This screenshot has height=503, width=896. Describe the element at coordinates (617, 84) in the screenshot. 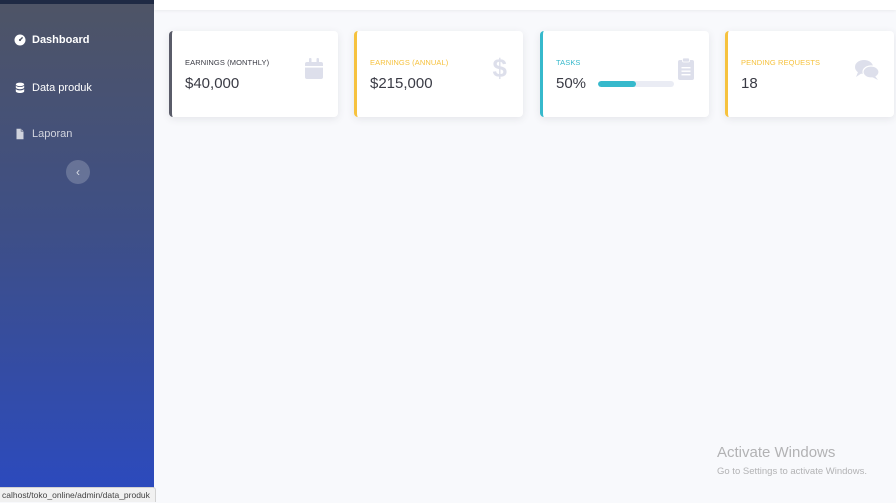

I see `progress-fill` at that location.